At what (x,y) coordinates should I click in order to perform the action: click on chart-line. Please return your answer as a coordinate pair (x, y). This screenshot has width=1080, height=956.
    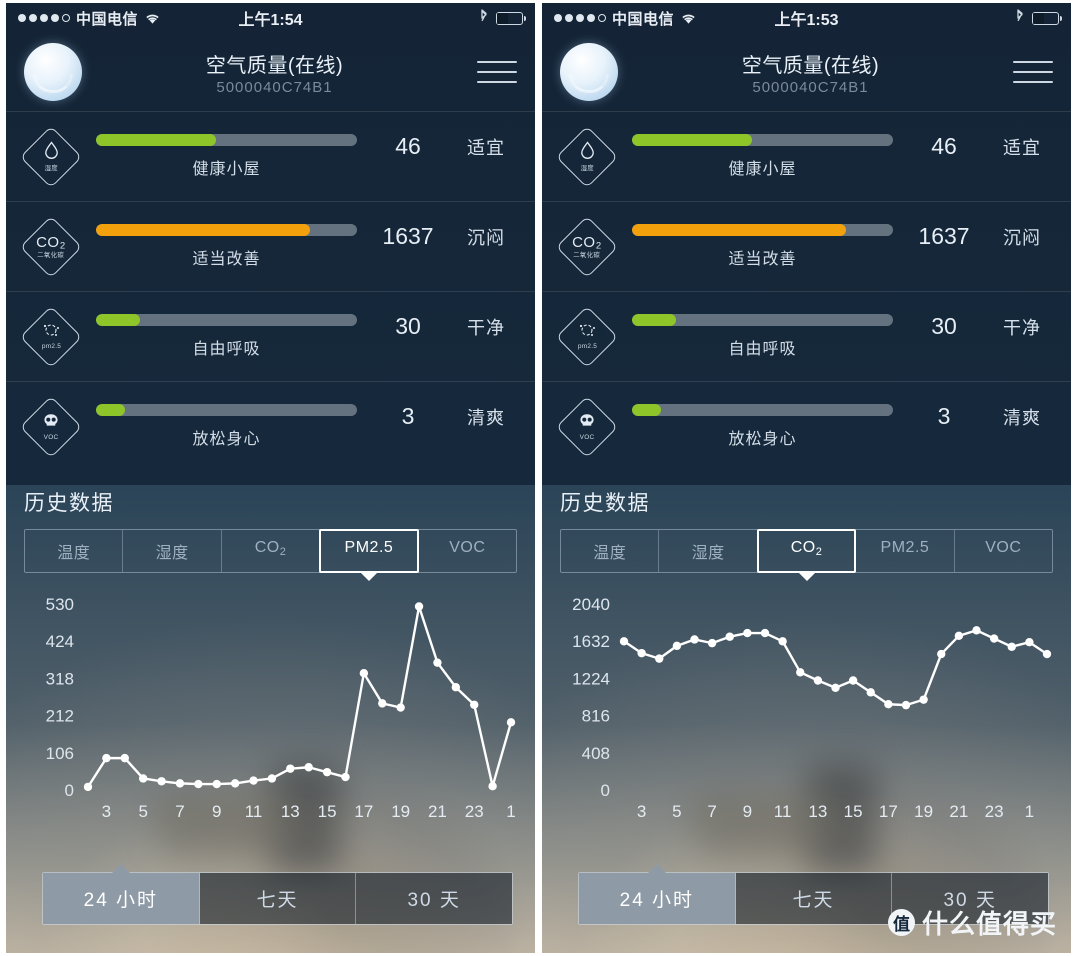
    Looking at the image, I should click on (299, 697).